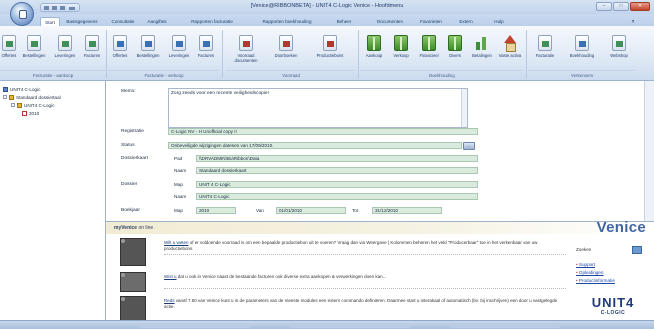  I want to click on search-button, so click(637, 250).